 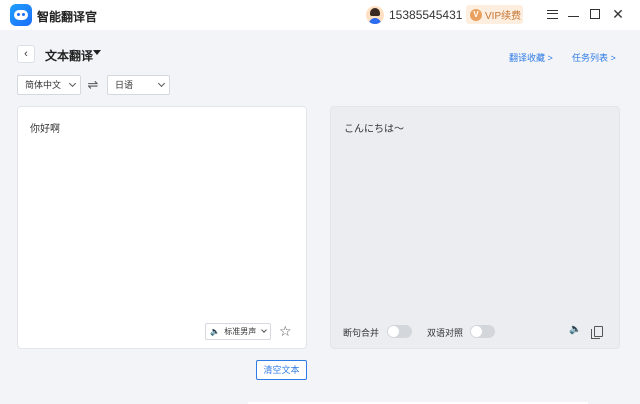 What do you see at coordinates (285, 331) in the screenshot?
I see `favorite-star-icon: ☆` at bounding box center [285, 331].